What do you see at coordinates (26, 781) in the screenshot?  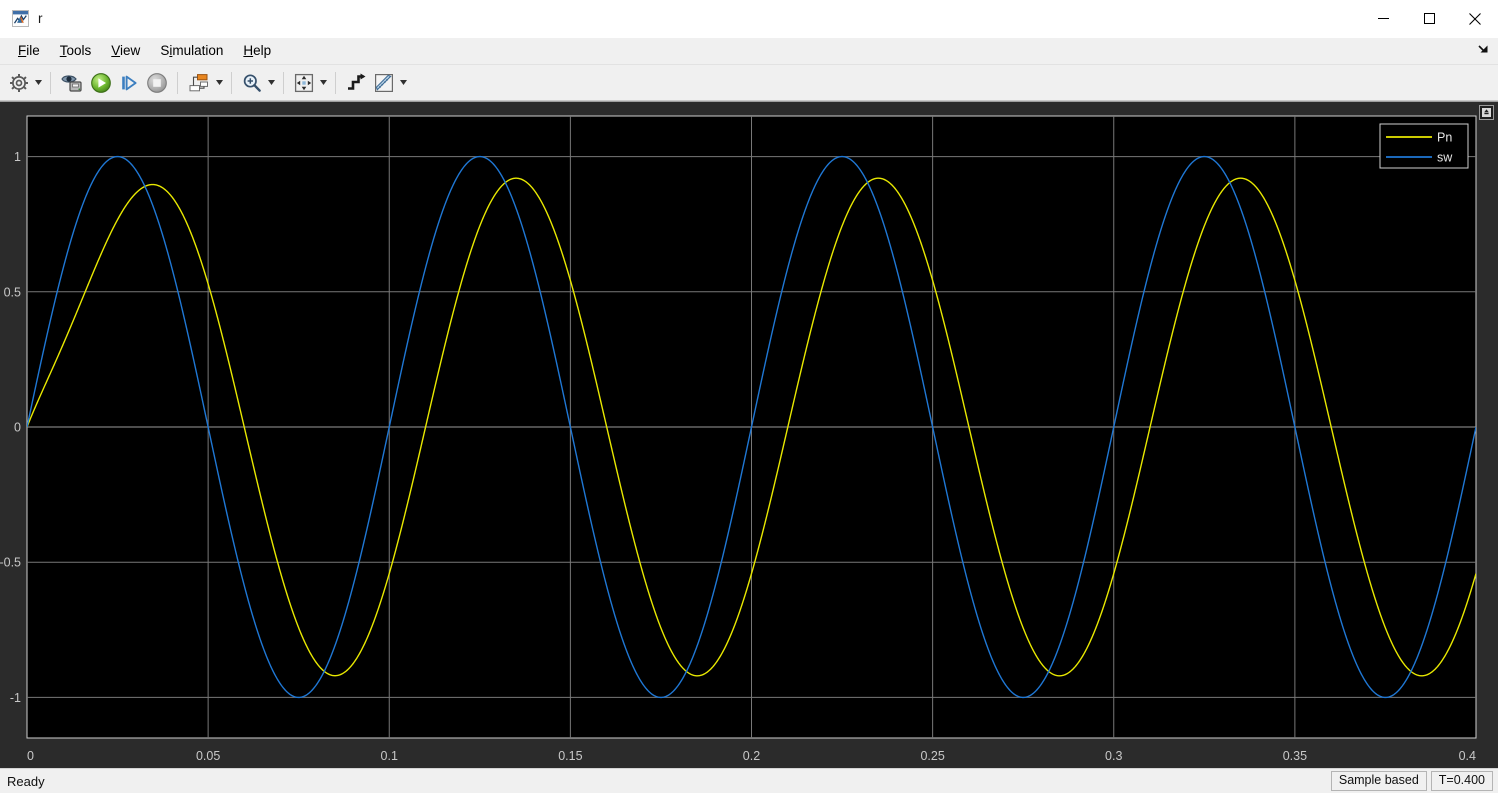 I see `status-message: Ready` at bounding box center [26, 781].